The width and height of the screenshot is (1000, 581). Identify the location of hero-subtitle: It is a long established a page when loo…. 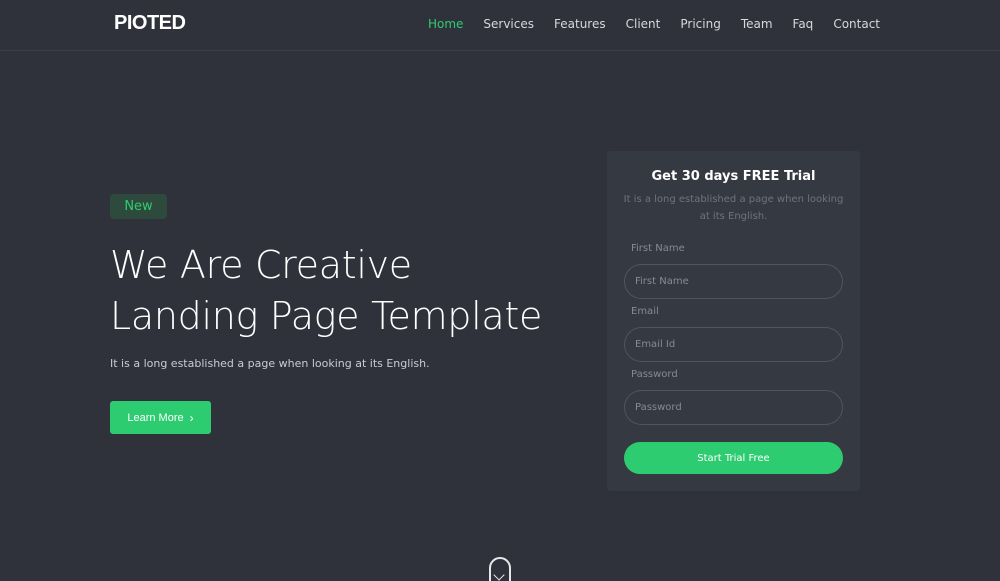
(270, 363).